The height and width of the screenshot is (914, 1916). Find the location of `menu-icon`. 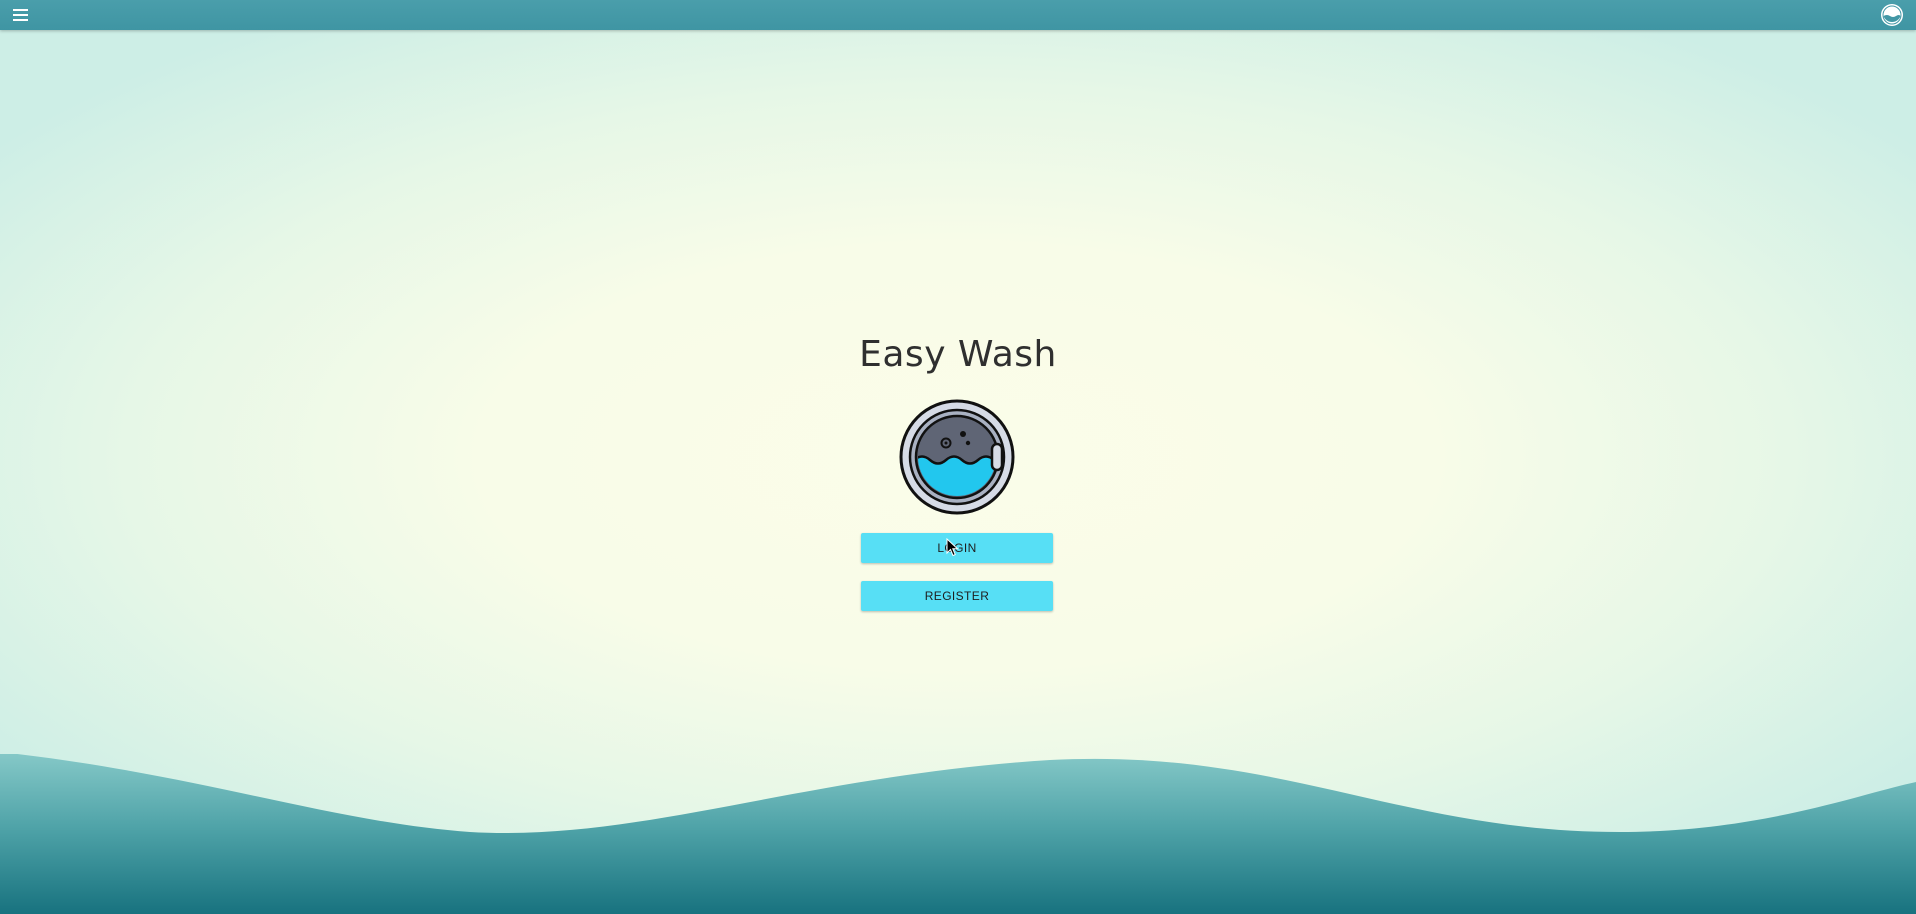

menu-icon is located at coordinates (21, 15).